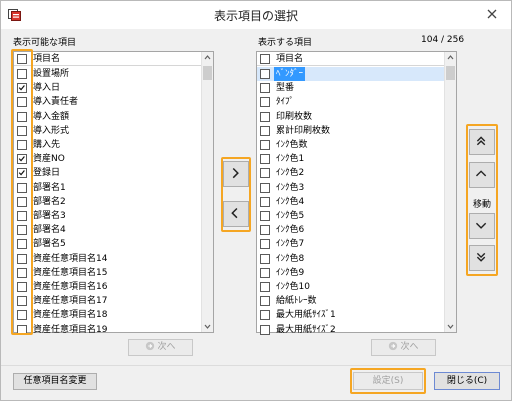  I want to click on close-button: 閉じる(C), so click(467, 381).